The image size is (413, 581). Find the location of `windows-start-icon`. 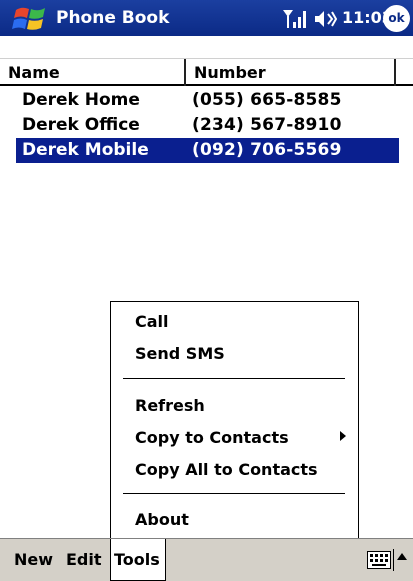

windows-start-icon is located at coordinates (31, 19).